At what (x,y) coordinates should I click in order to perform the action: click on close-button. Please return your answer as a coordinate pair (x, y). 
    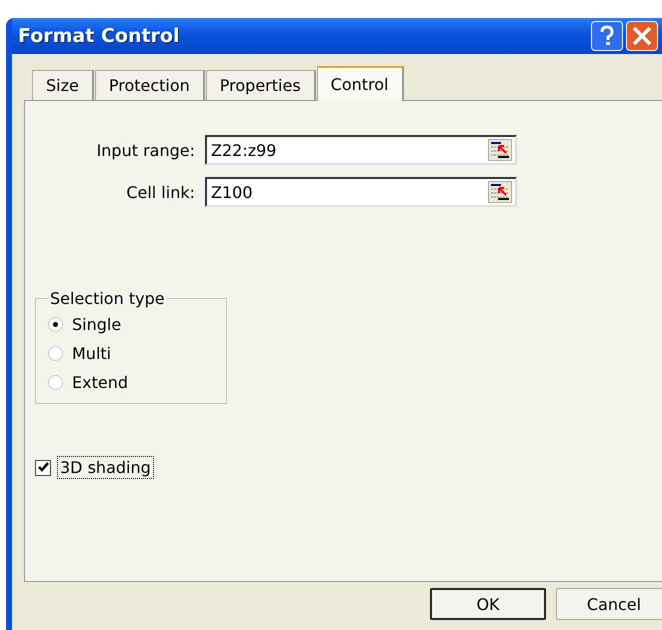
    Looking at the image, I should click on (642, 36).